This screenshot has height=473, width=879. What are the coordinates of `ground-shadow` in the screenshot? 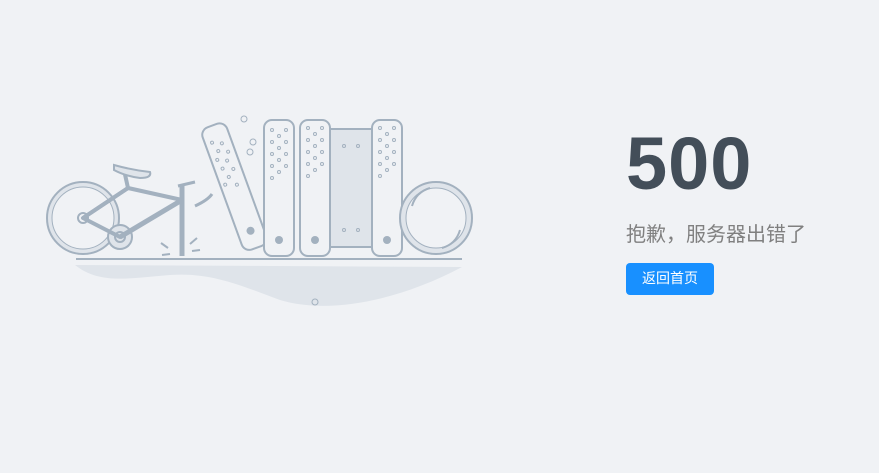 It's located at (268, 285).